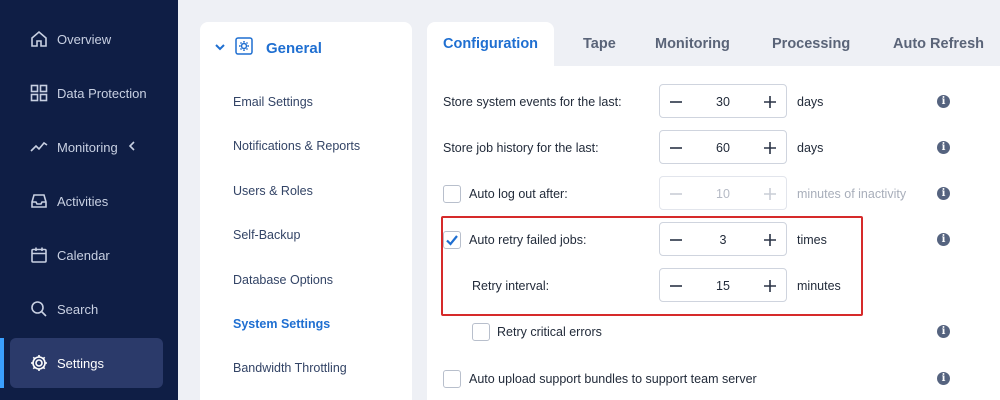 This screenshot has height=400, width=1000. I want to click on tab-monitoring: Monitoring, so click(692, 44).